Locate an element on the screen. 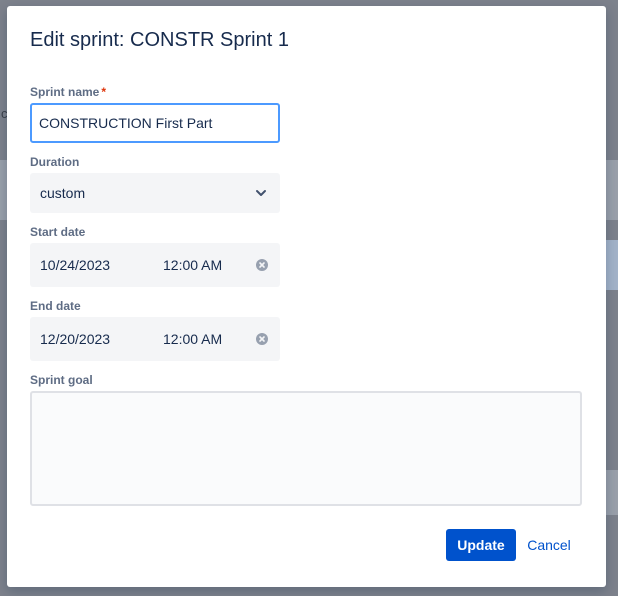 The width and height of the screenshot is (618, 596). update-button: Update is located at coordinates (481, 545).